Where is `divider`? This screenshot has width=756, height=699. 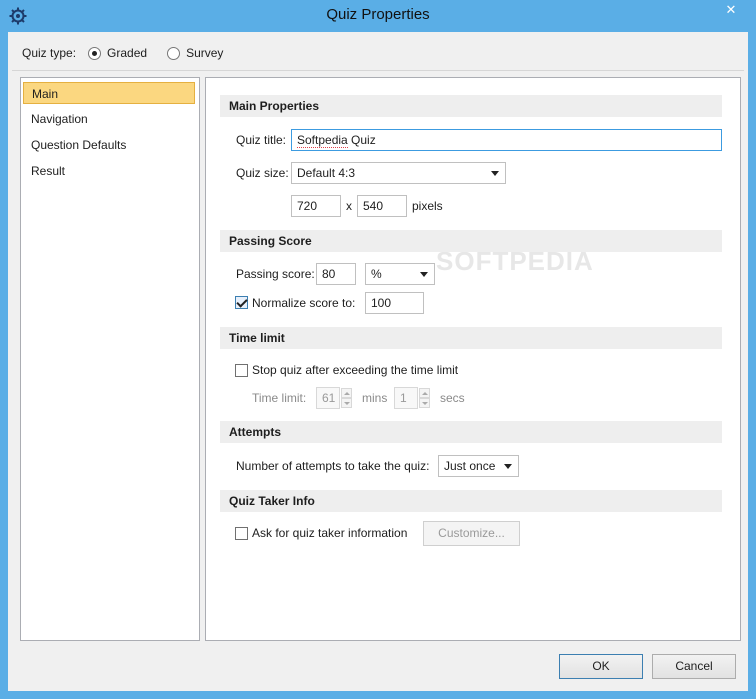
divider is located at coordinates (378, 70).